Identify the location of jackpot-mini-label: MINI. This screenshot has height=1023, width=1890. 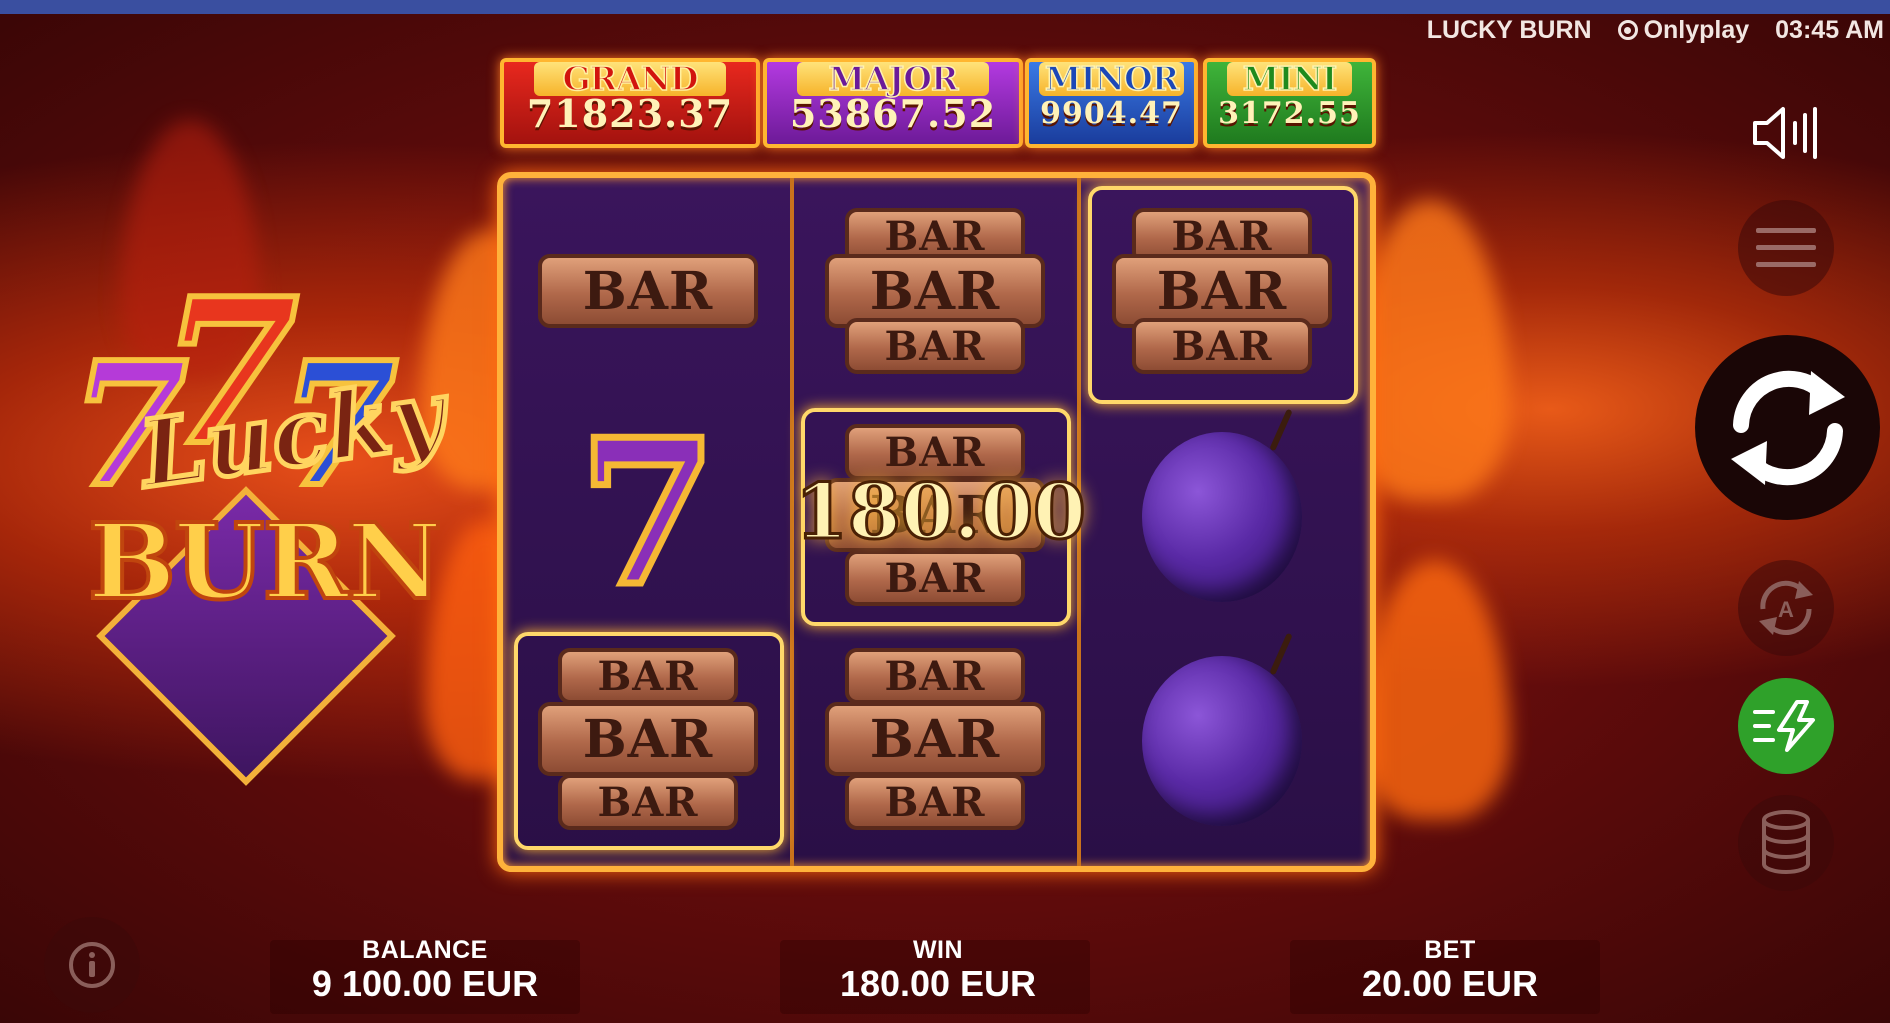
(1289, 78).